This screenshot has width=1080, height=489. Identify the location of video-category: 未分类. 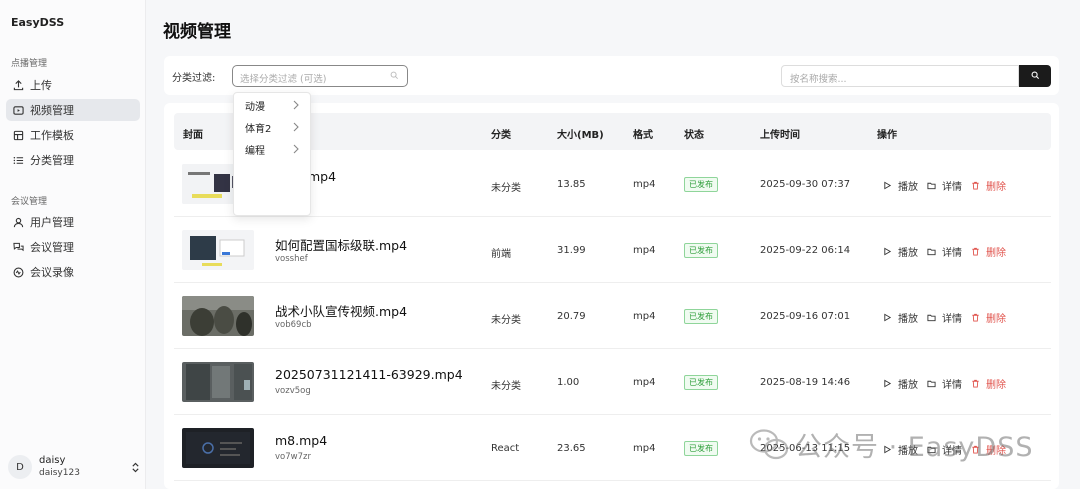
(506, 188).